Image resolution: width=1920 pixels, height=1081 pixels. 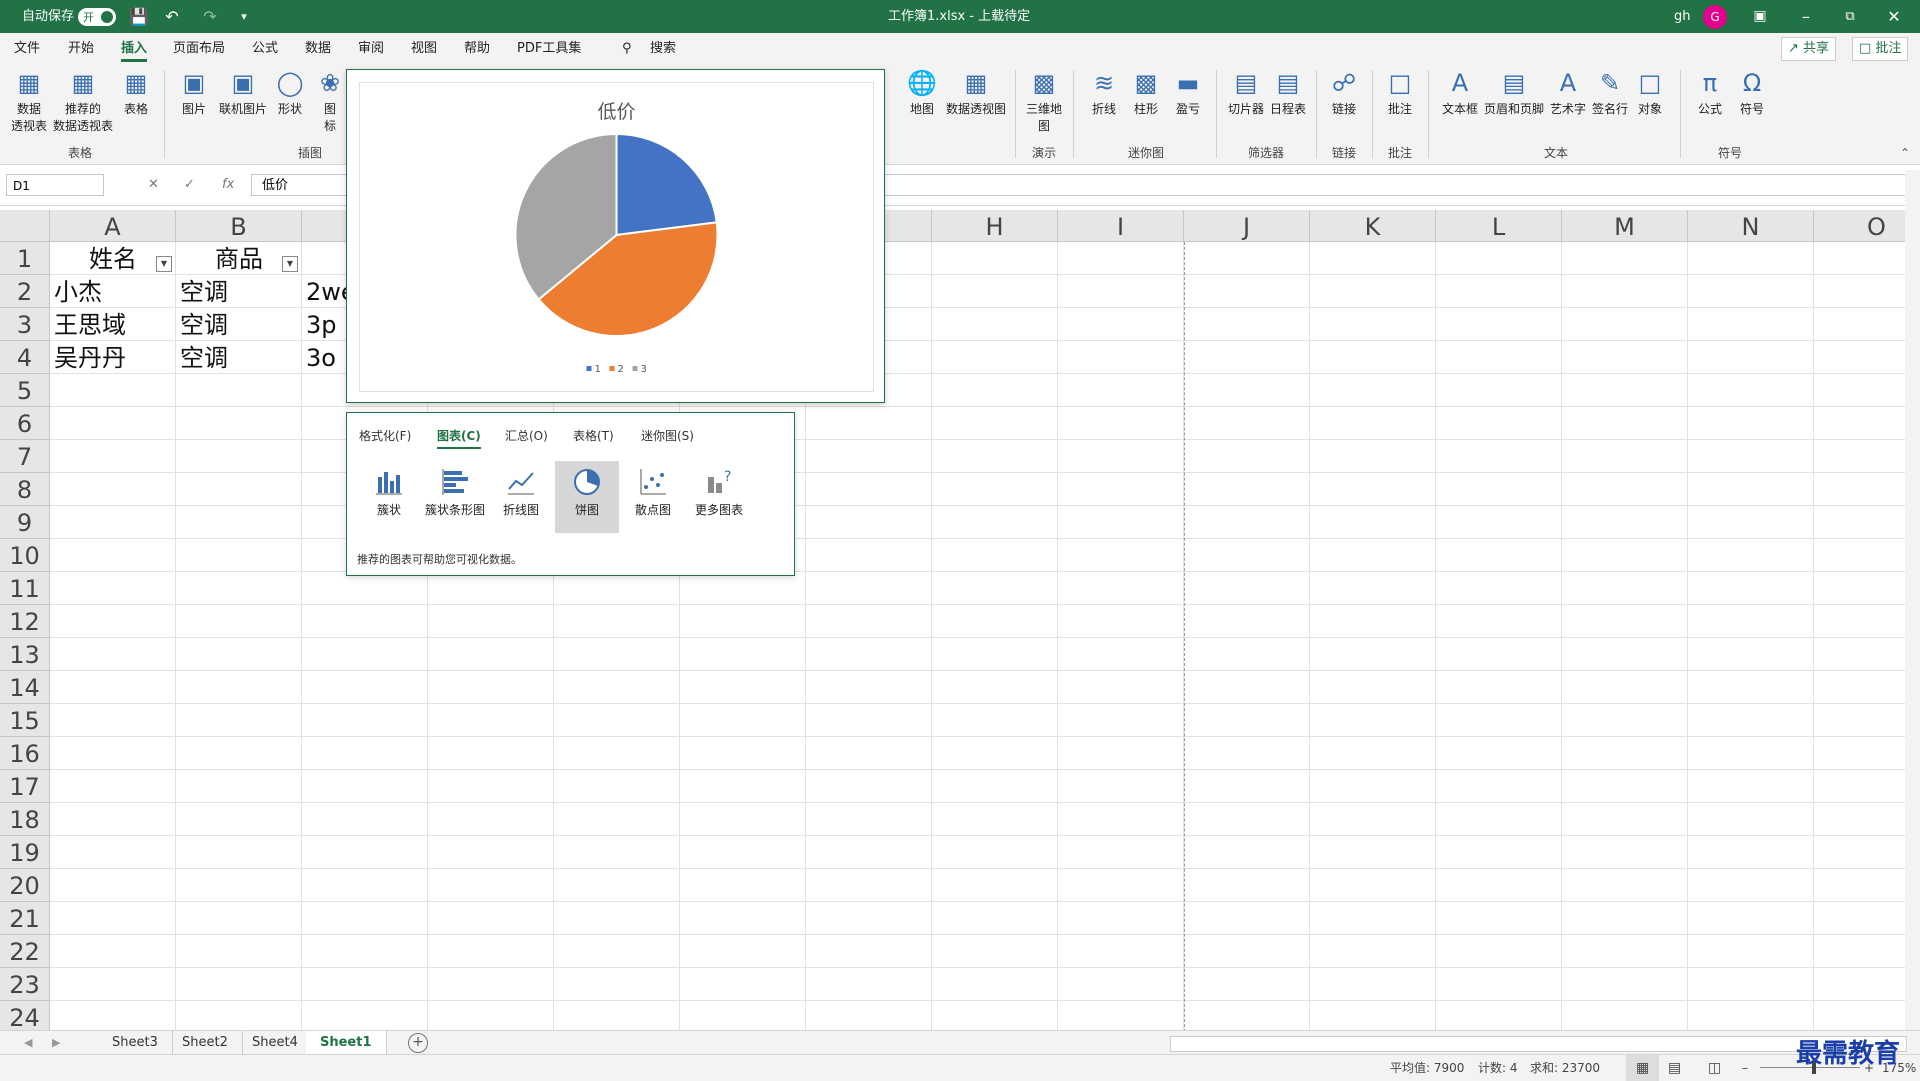 I want to click on cell-A2: 小杰, so click(x=113, y=292).